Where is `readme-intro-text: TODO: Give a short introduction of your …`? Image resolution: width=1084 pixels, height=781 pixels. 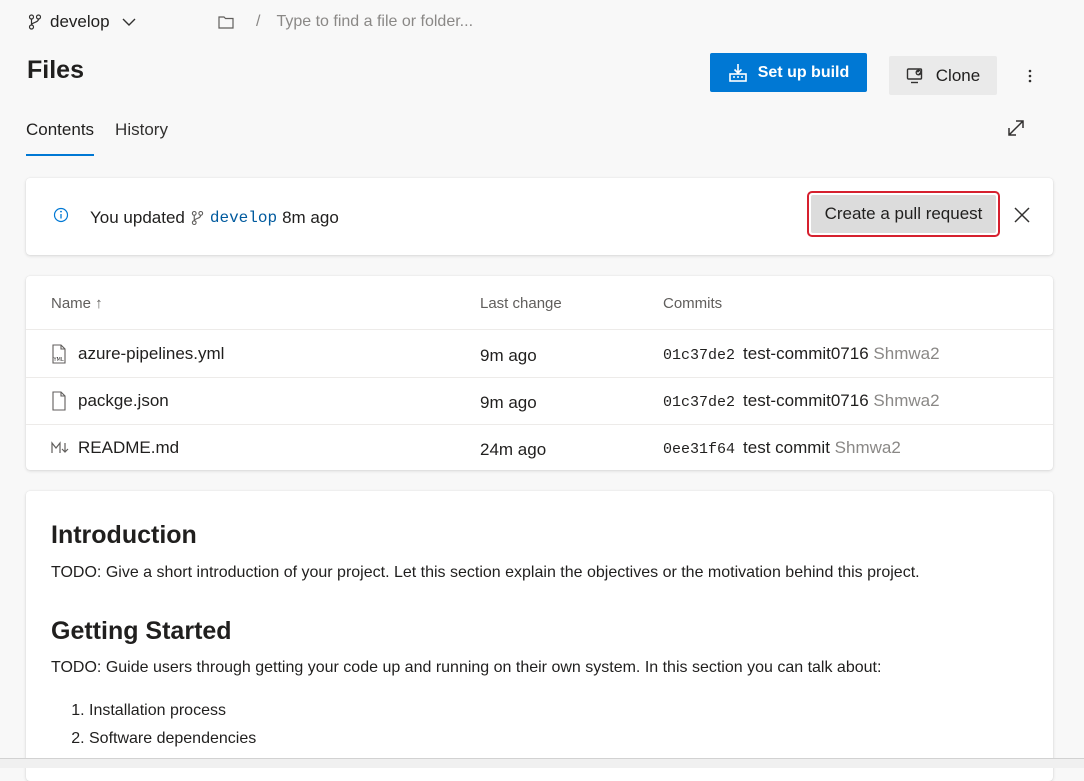
readme-intro-text: TODO: Give a short introduction of your … is located at coordinates (485, 572).